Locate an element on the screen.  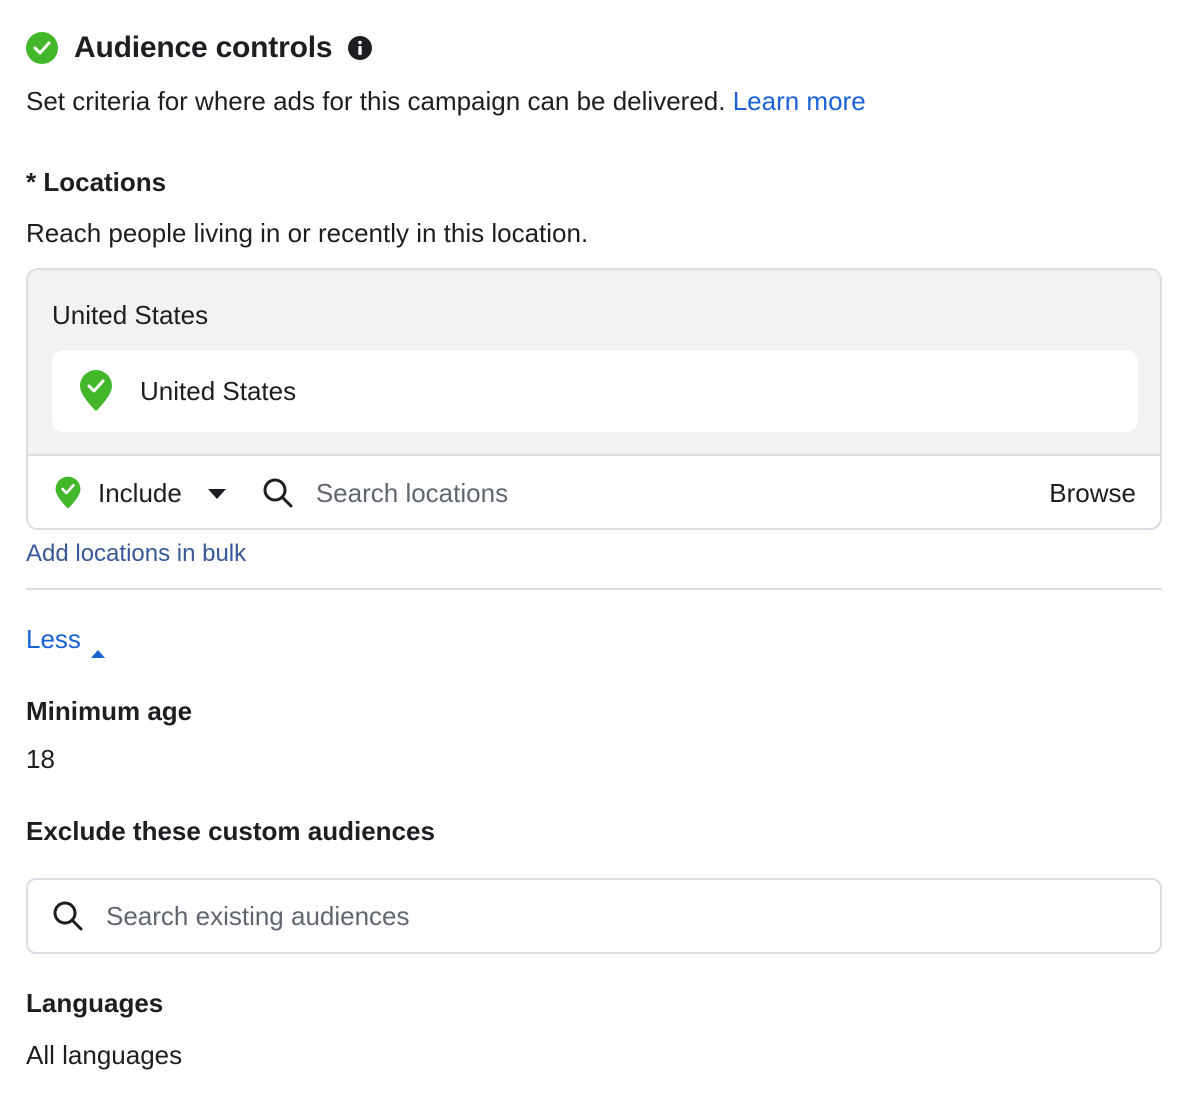
check-circle-icon is located at coordinates (42, 48).